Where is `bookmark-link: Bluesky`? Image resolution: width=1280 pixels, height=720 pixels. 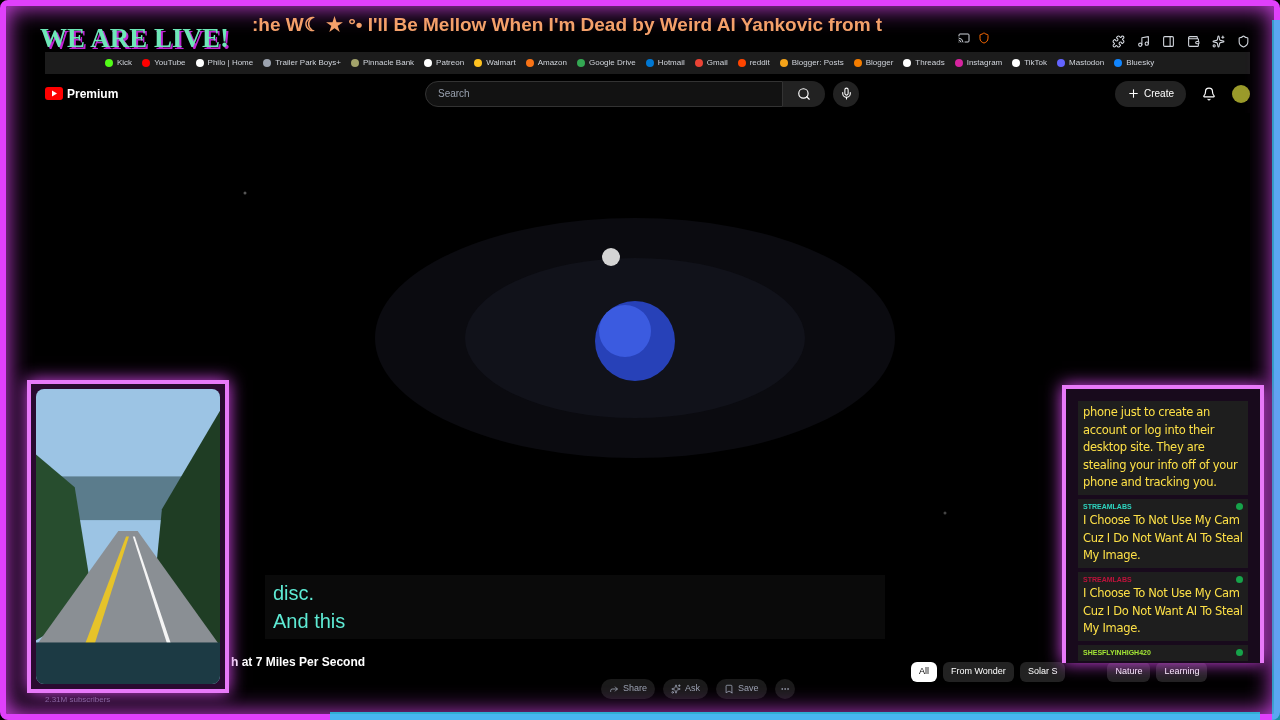
bookmark-link: Bluesky is located at coordinates (1134, 63).